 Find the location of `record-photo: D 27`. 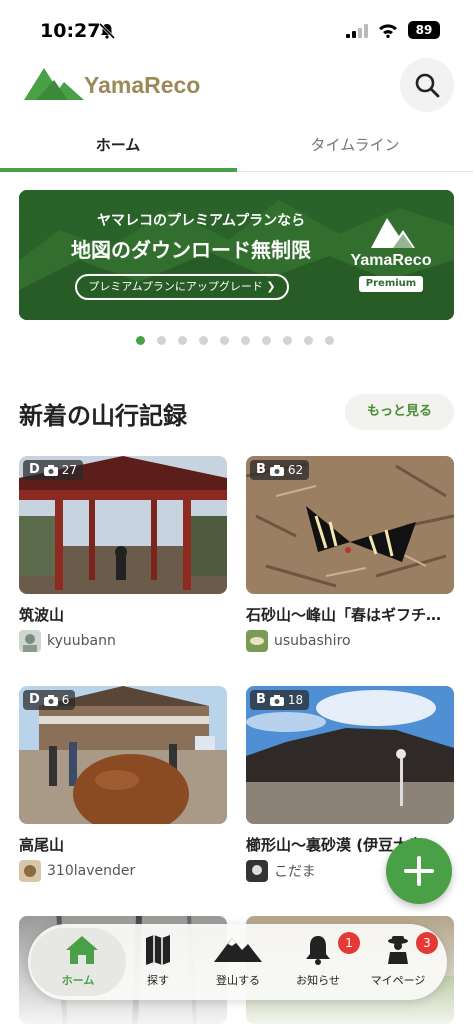

record-photo: D 27 is located at coordinates (123, 525).